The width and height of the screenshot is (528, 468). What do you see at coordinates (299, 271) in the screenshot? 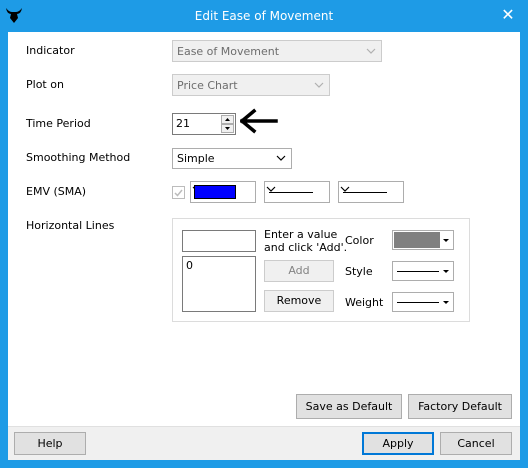
I see `add-button: Add` at bounding box center [299, 271].